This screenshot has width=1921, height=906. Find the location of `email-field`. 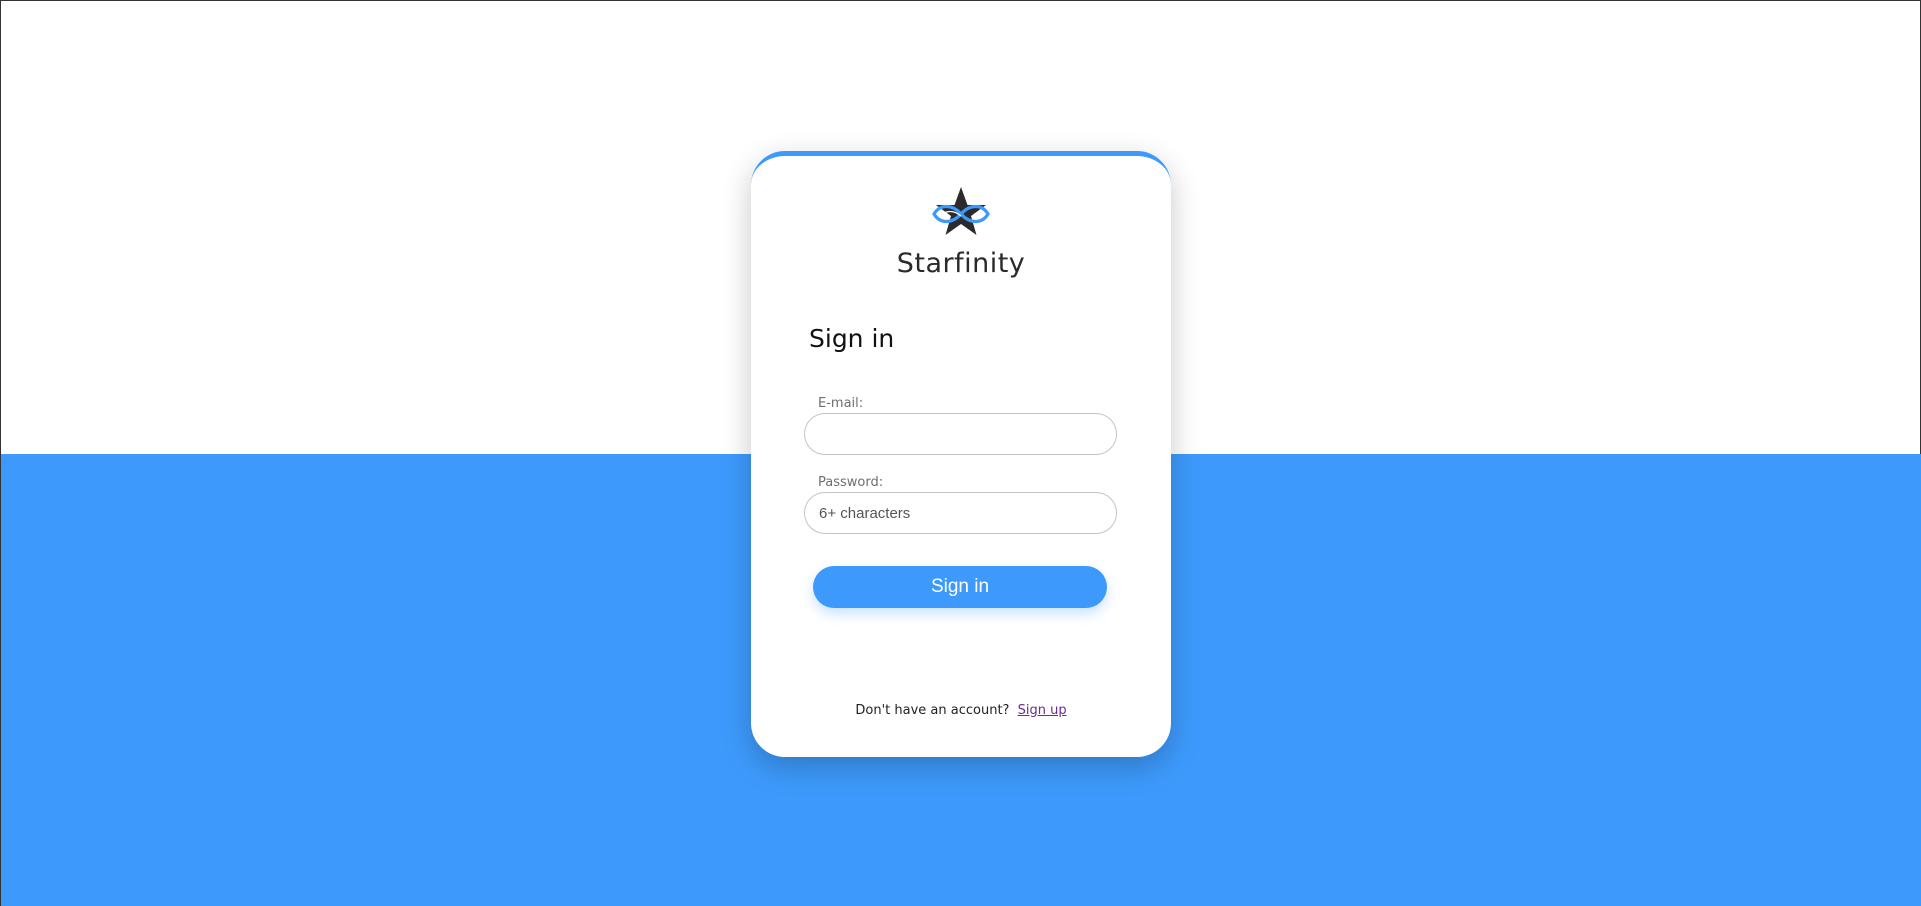

email-field is located at coordinates (960, 434).